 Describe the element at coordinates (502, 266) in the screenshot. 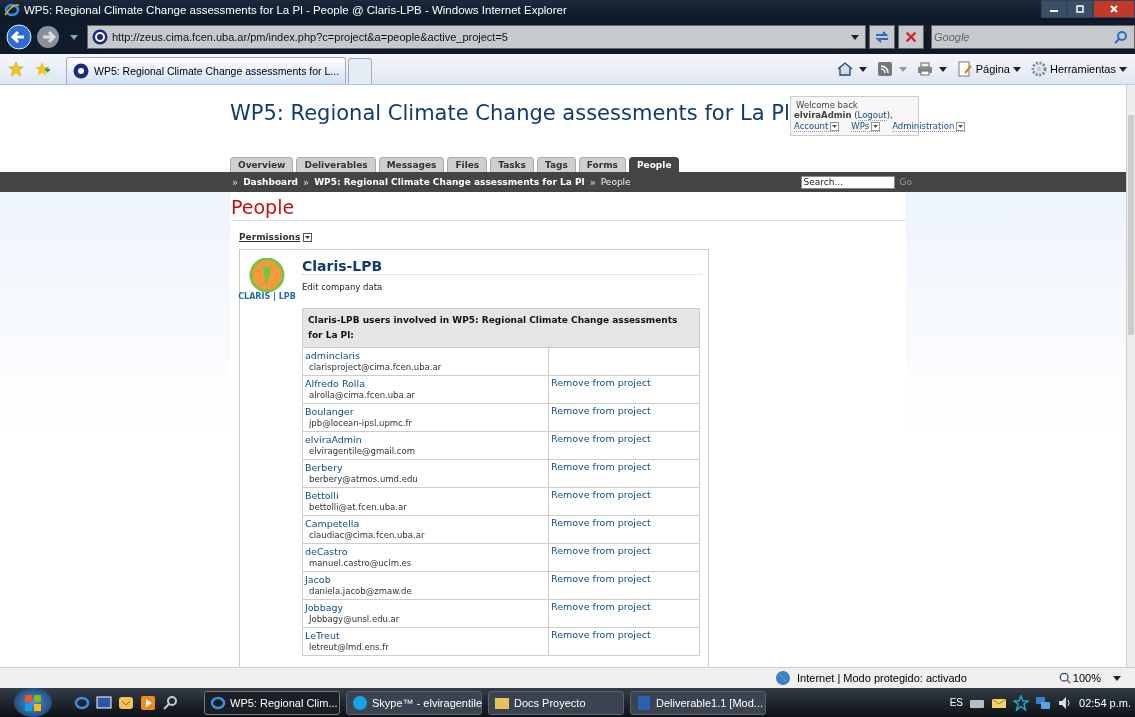

I see `company-name: Claris-LPB` at that location.